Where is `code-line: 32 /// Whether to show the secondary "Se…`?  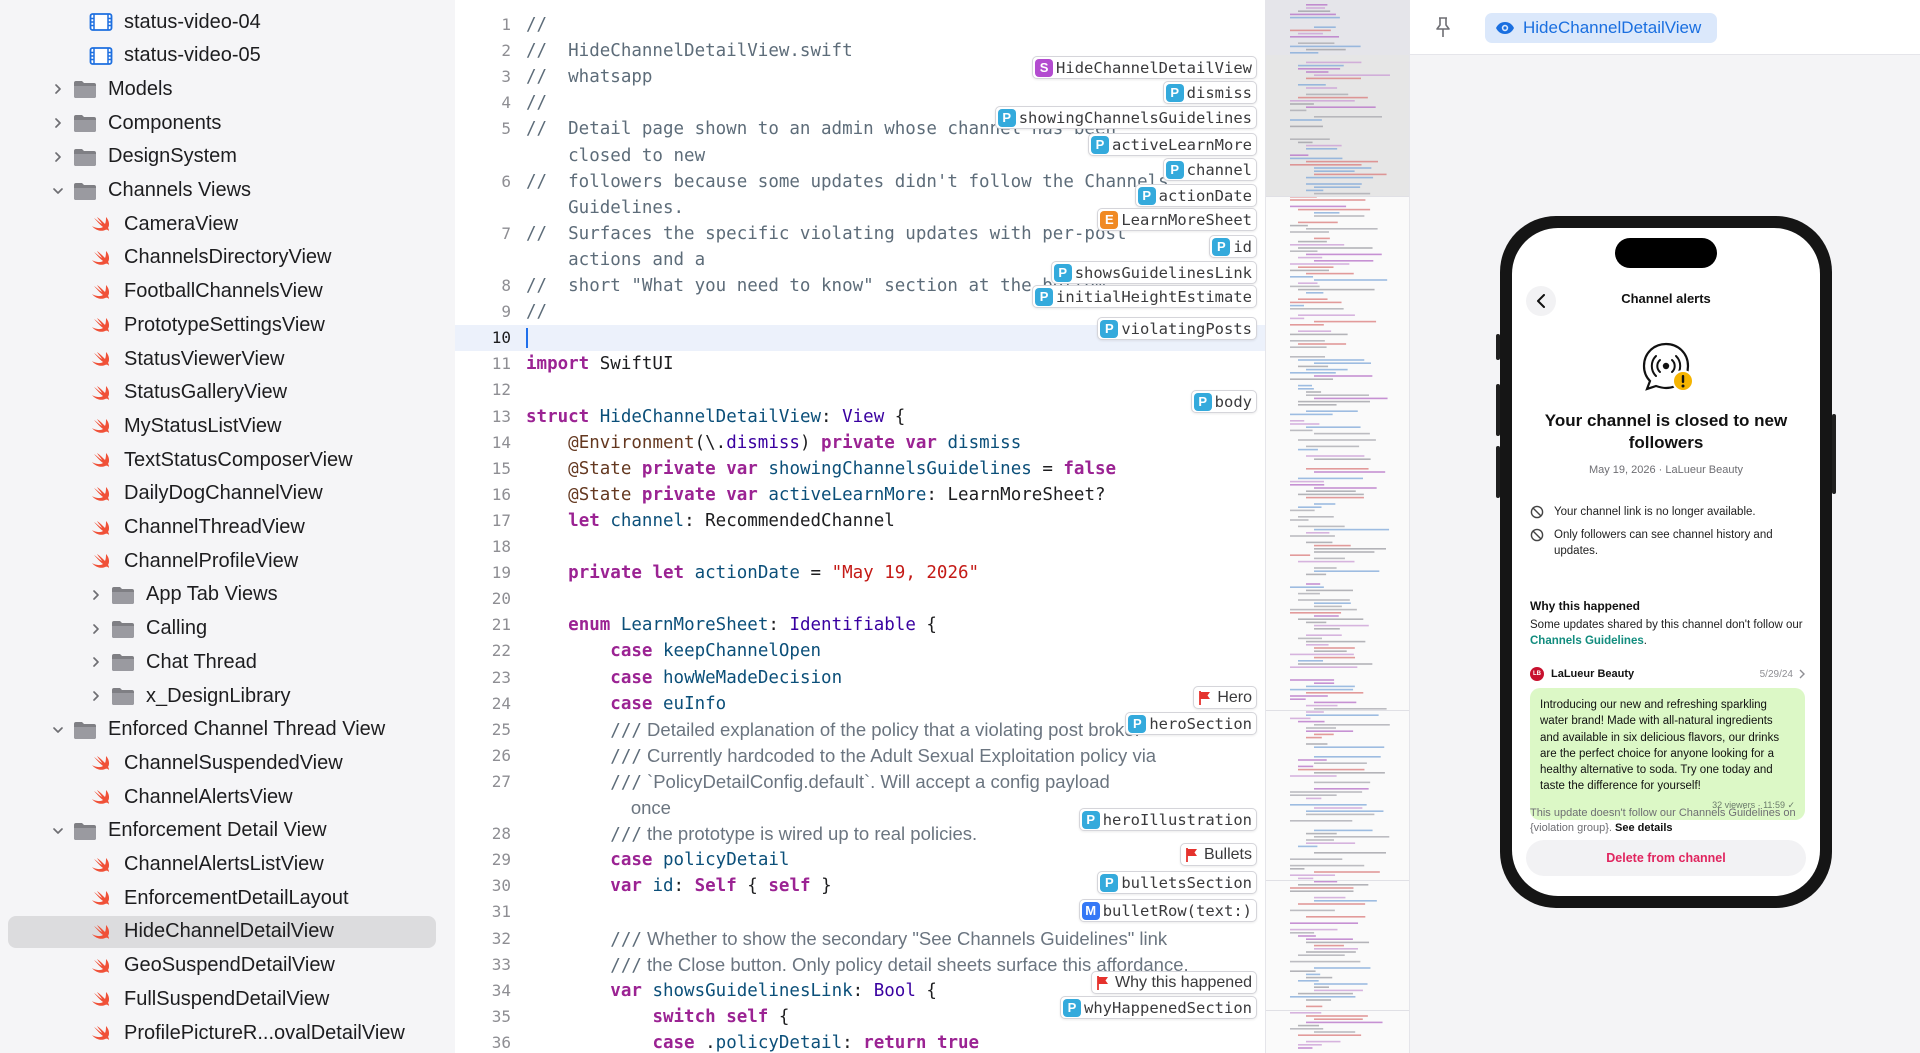
code-line: 32 /// Whether to show the secondary "Se… is located at coordinates (860, 939).